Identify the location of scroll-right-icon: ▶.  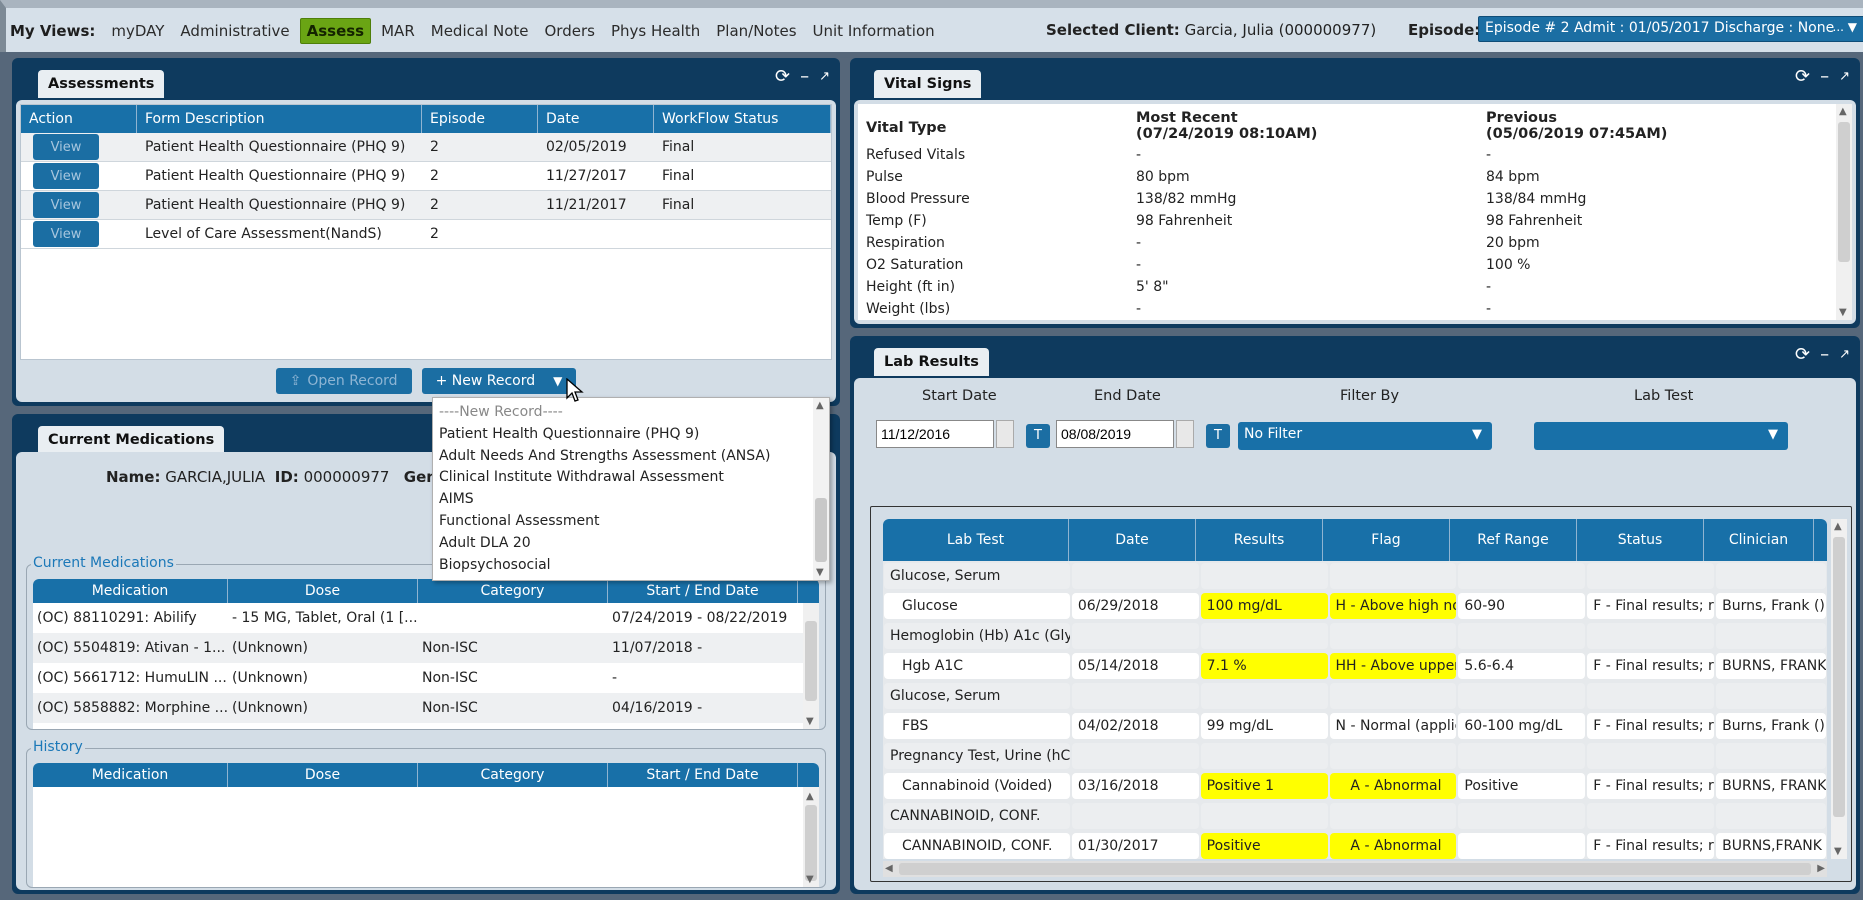
(1821, 868).